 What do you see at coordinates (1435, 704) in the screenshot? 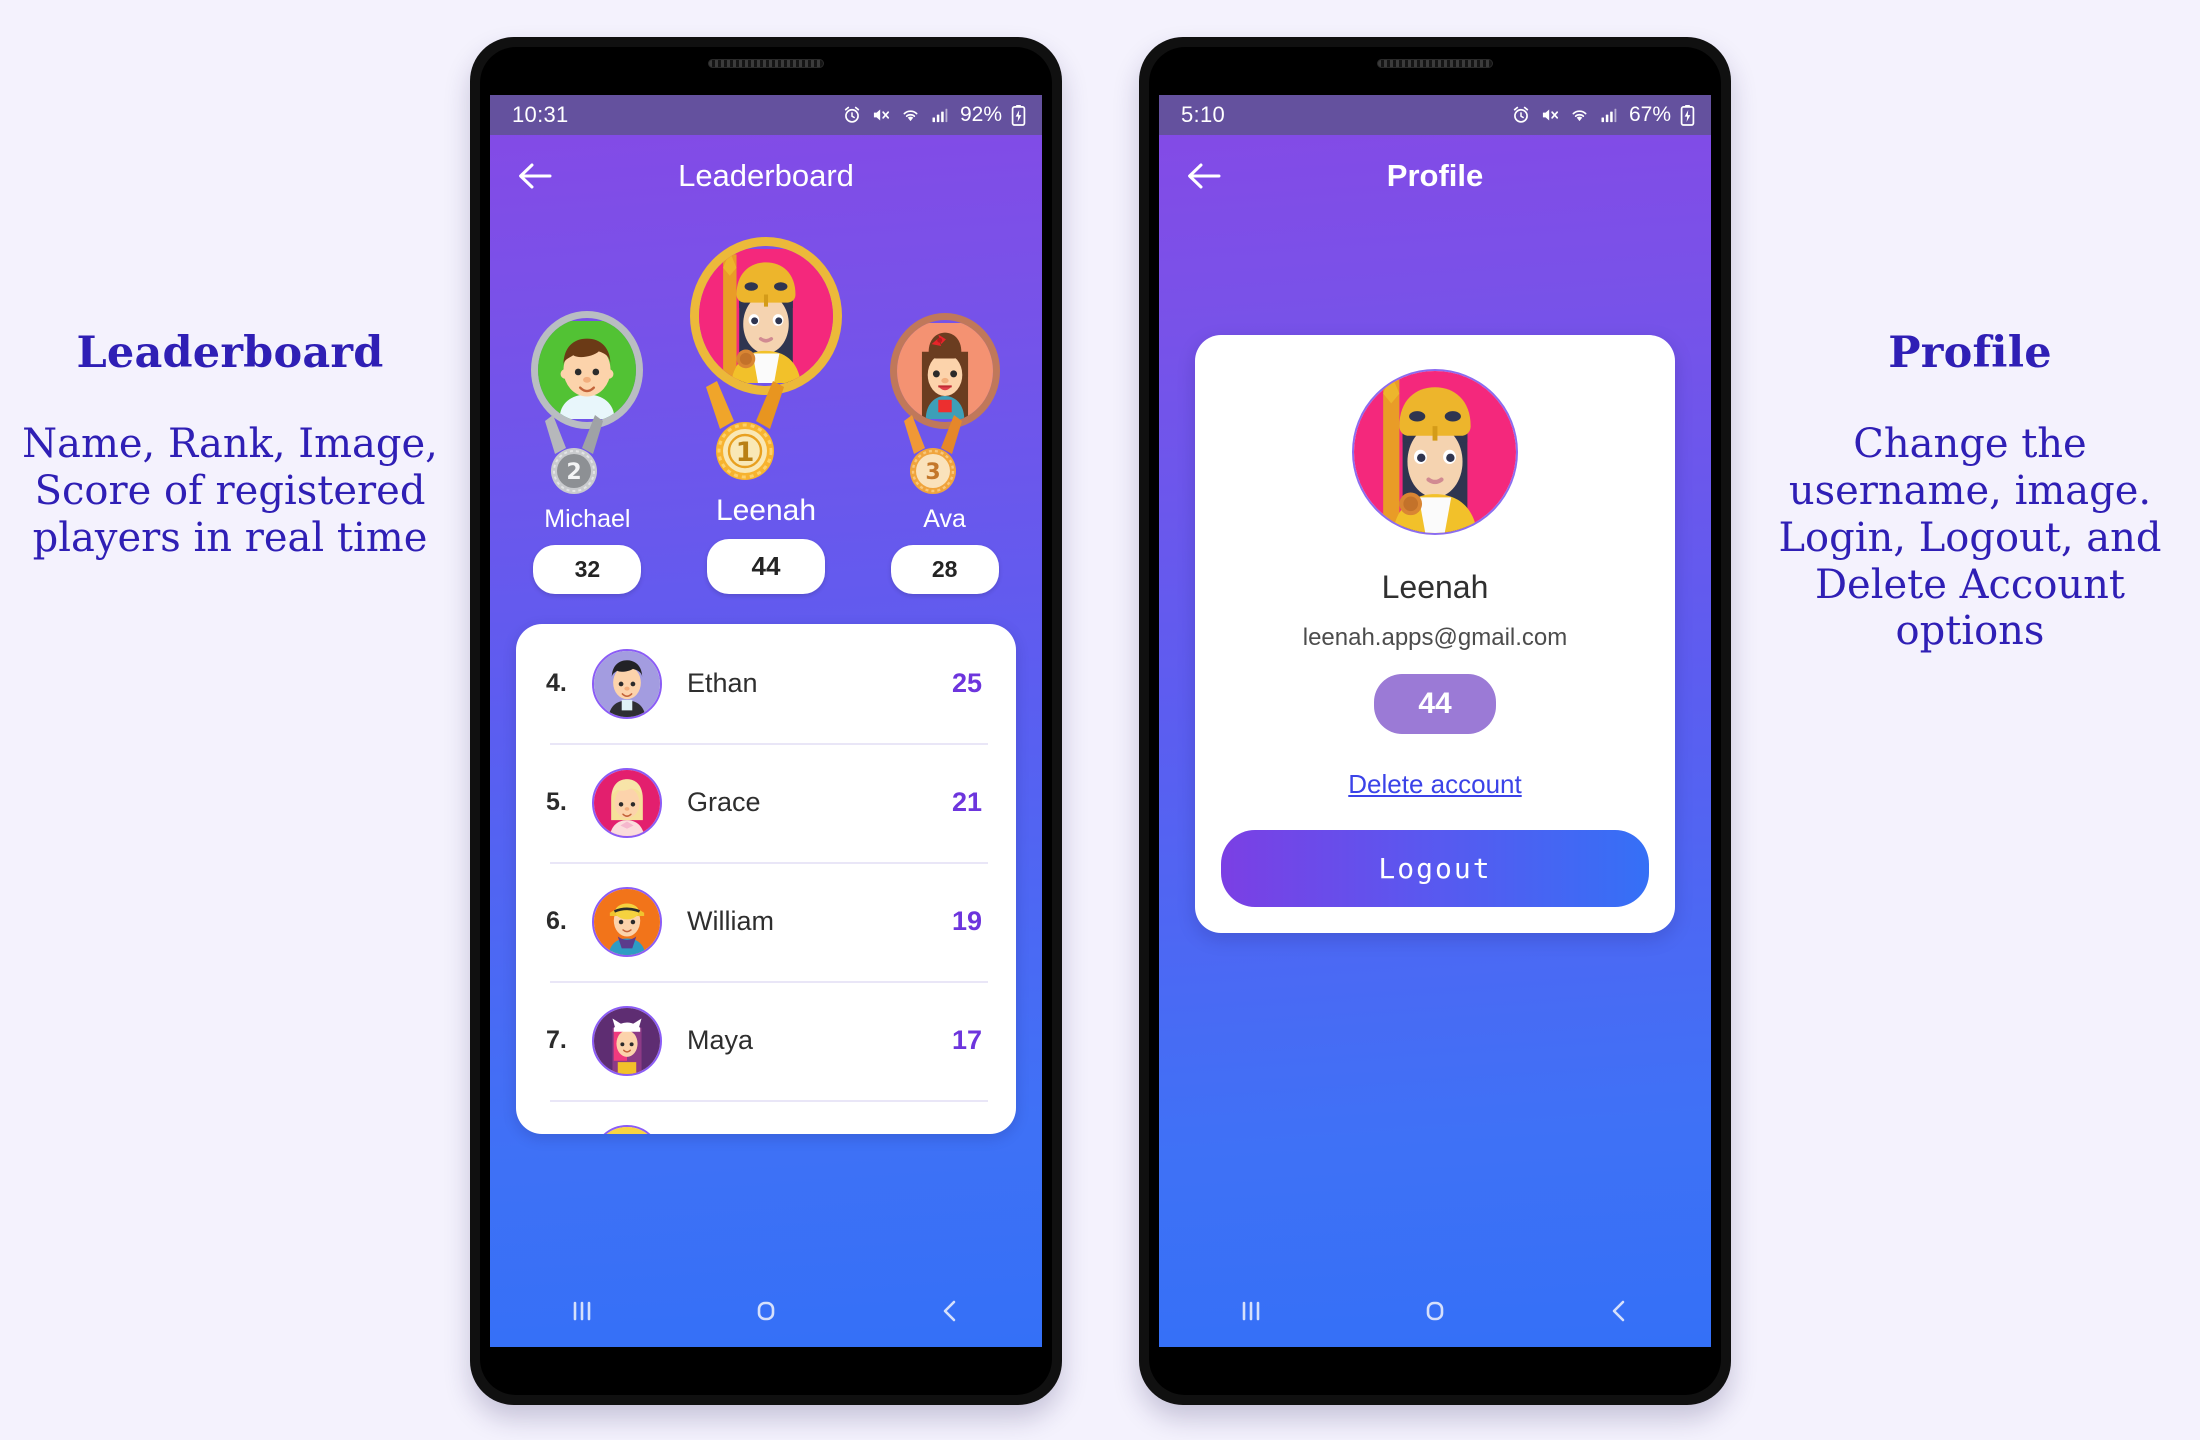
I see `profile-score-badge: 44` at bounding box center [1435, 704].